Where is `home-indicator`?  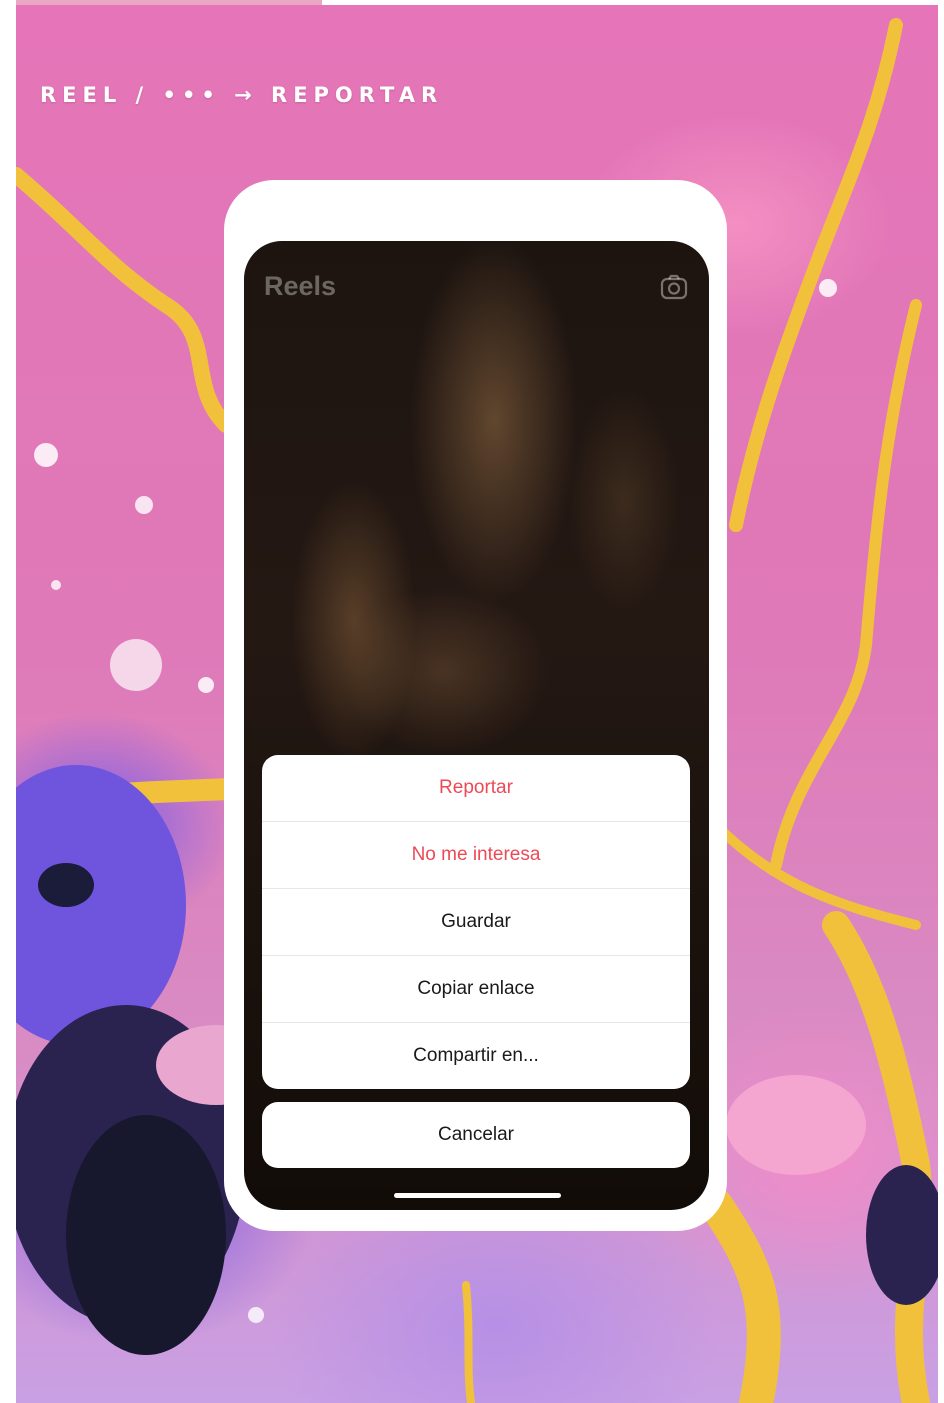
home-indicator is located at coordinates (477, 1195).